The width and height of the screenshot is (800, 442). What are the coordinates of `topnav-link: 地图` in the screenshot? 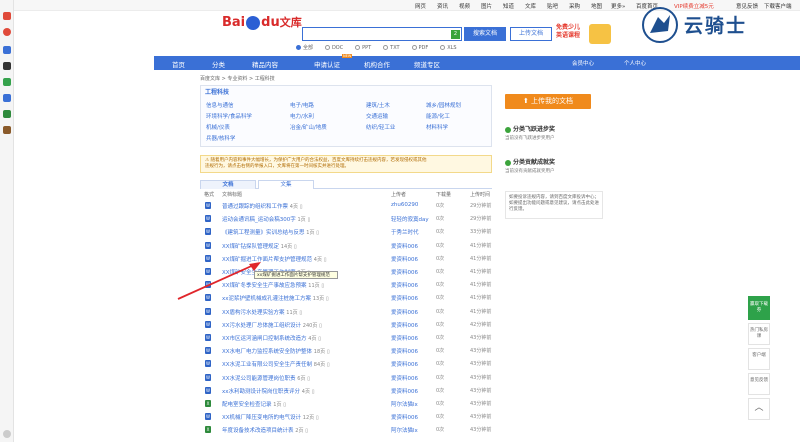 It's located at (596, 6).